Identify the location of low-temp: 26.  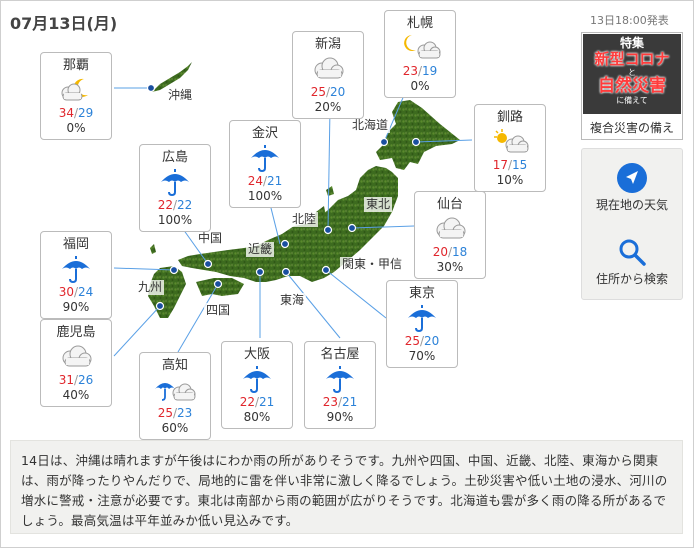
(86, 380).